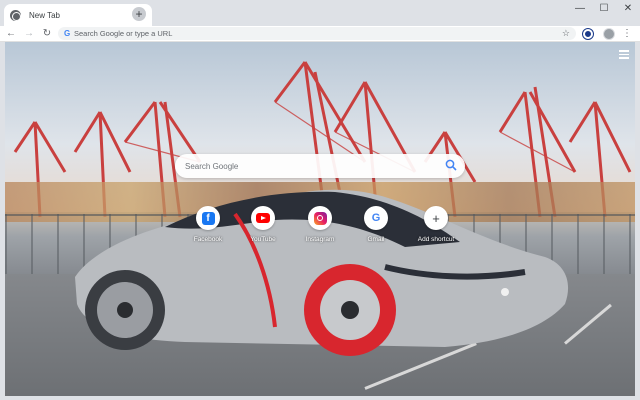  What do you see at coordinates (609, 34) in the screenshot?
I see `profile-avatar` at bounding box center [609, 34].